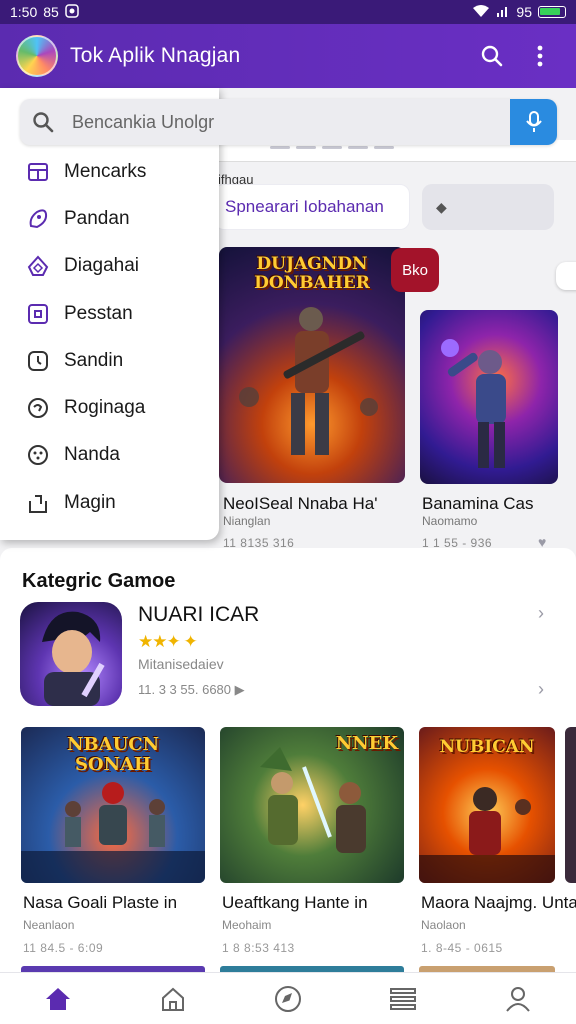  Describe the element at coordinates (300, 504) in the screenshot. I see `featured-title-1: NeoISeal Nnaba Ha'` at that location.